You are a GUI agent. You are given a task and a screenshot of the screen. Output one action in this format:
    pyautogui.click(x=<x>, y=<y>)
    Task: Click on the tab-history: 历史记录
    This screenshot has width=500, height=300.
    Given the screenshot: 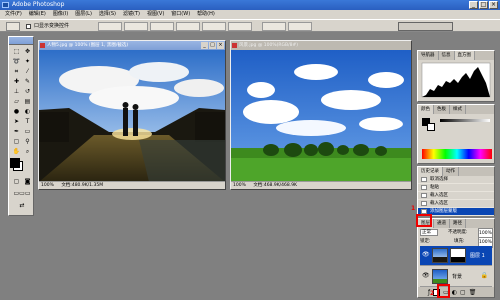 What is the action you would take?
    pyautogui.click(x=430, y=171)
    